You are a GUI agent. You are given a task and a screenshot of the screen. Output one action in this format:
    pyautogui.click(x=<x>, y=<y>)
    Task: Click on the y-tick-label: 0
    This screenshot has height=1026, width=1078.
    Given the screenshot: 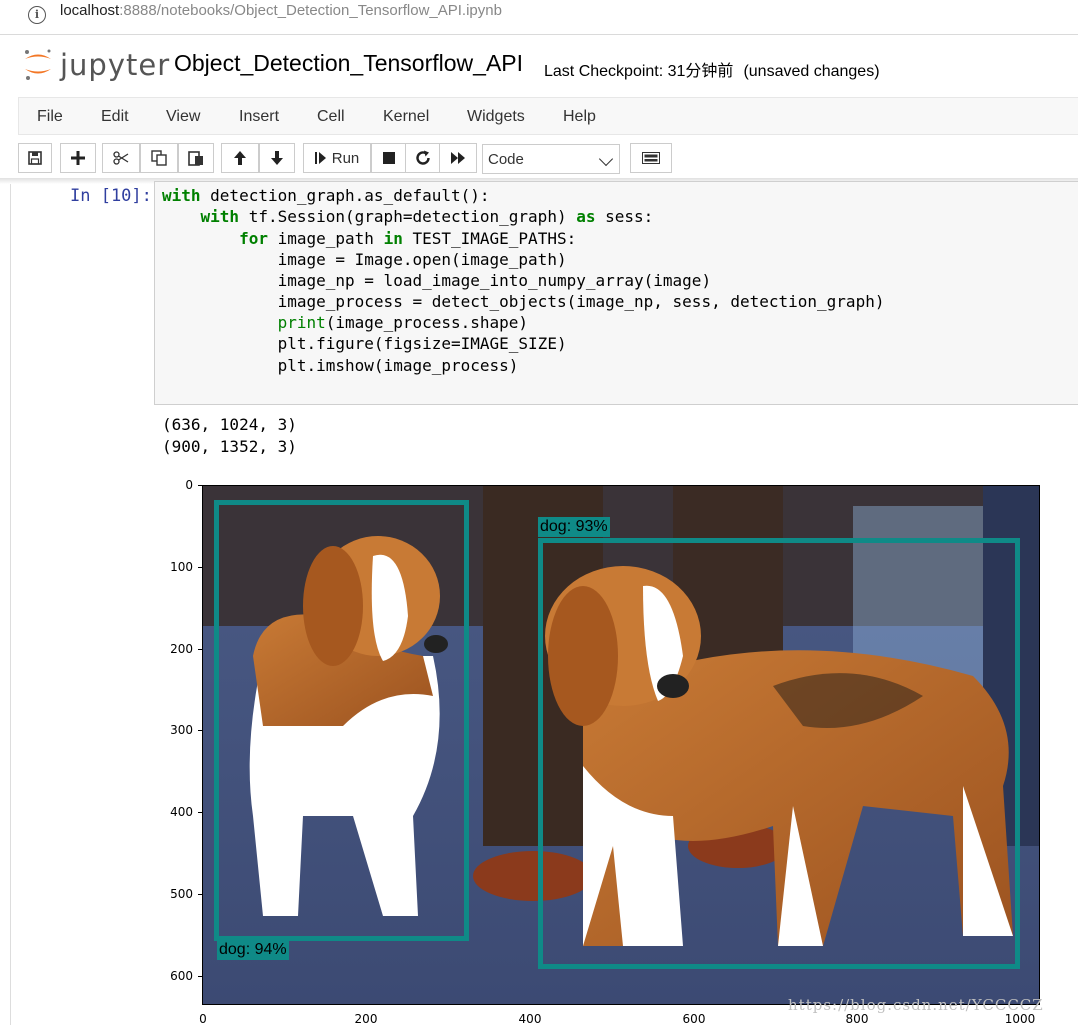 What is the action you would take?
    pyautogui.click(x=189, y=485)
    